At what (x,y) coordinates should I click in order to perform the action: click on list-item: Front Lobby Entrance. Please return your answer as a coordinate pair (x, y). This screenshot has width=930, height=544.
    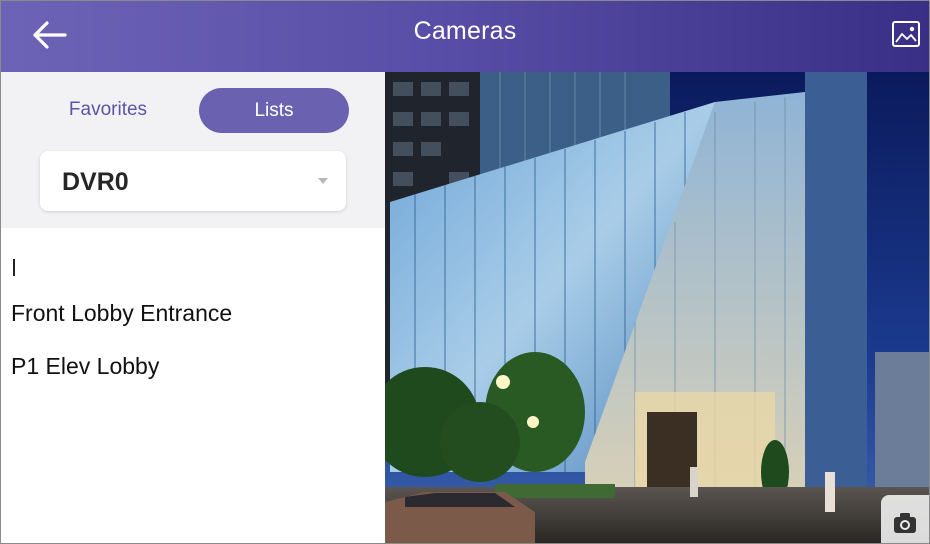
    Looking at the image, I should click on (121, 313).